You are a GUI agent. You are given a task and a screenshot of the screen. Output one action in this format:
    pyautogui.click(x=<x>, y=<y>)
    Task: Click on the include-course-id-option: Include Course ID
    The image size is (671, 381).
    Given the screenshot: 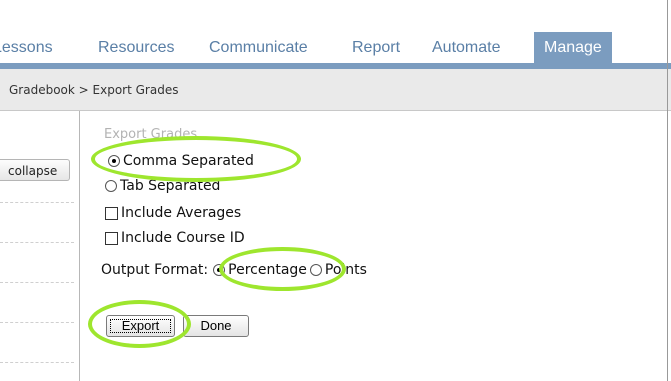 What is the action you would take?
    pyautogui.click(x=175, y=238)
    